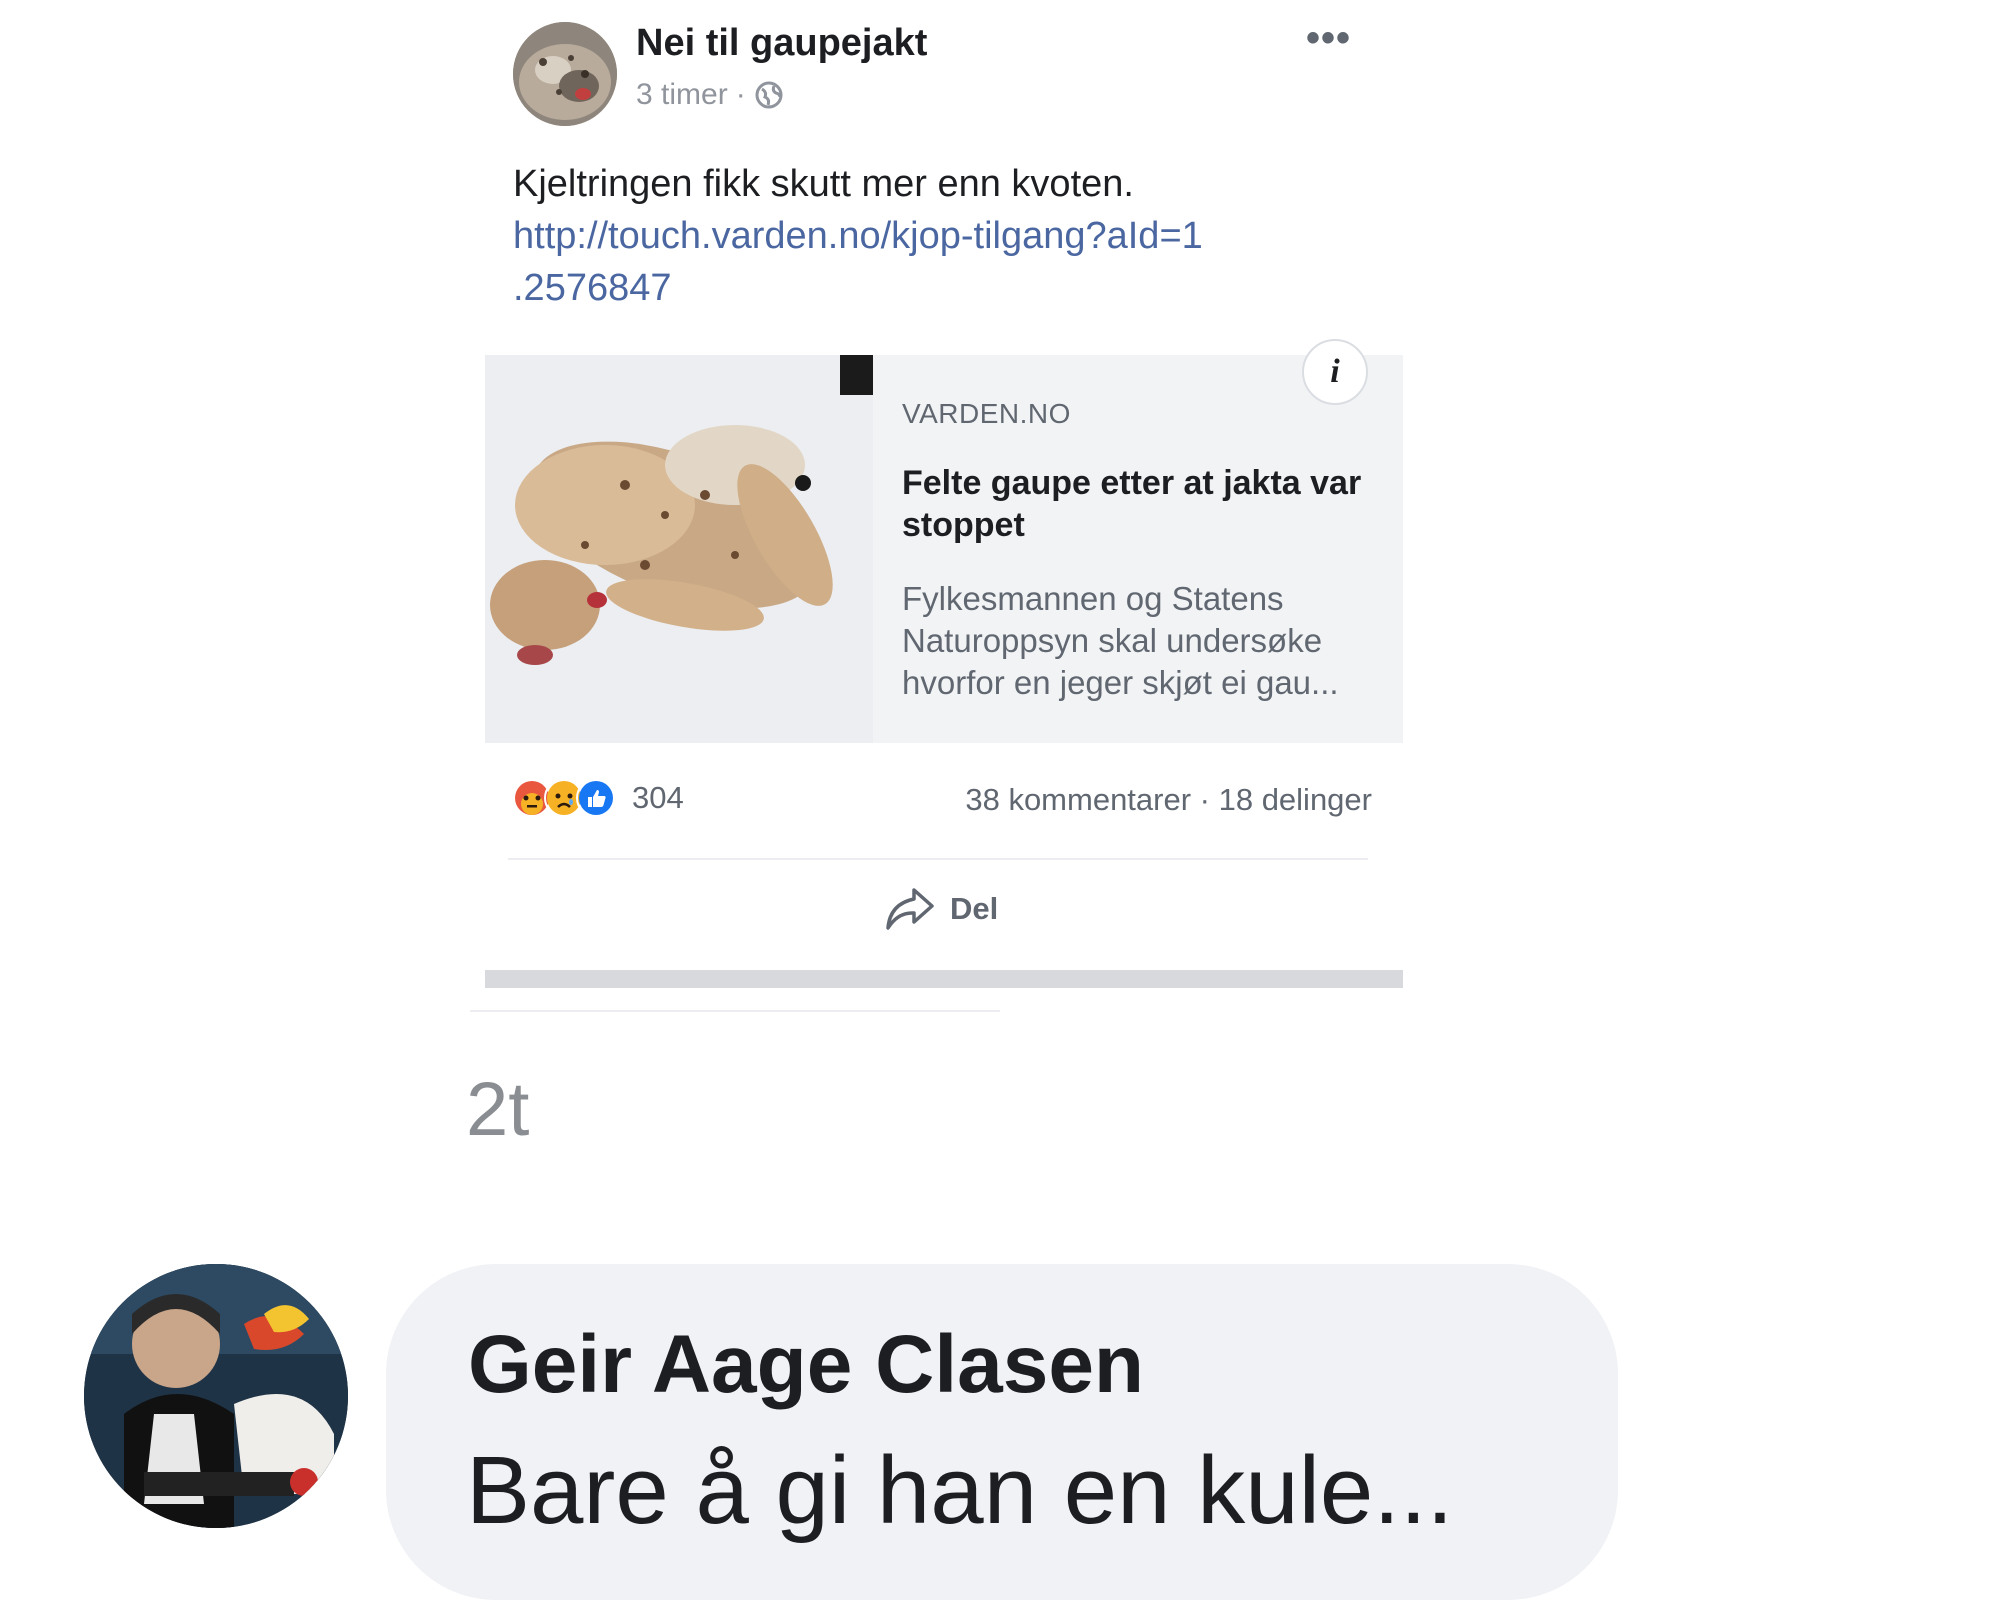 The height and width of the screenshot is (1616, 2000). I want to click on share-arrow-icon, so click(910, 909).